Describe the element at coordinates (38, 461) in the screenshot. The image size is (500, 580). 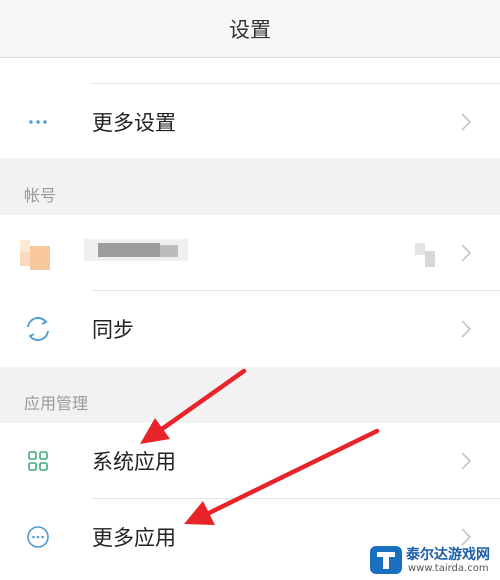
I see `grid-apps-icon` at that location.